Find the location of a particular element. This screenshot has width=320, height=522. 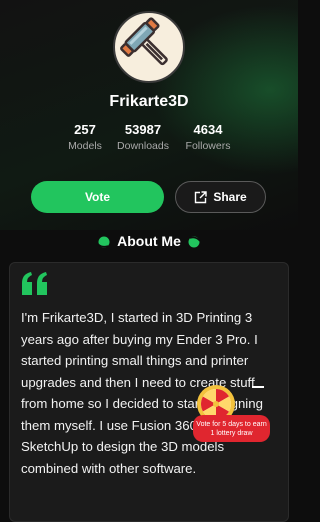

share-button: Share is located at coordinates (220, 197).